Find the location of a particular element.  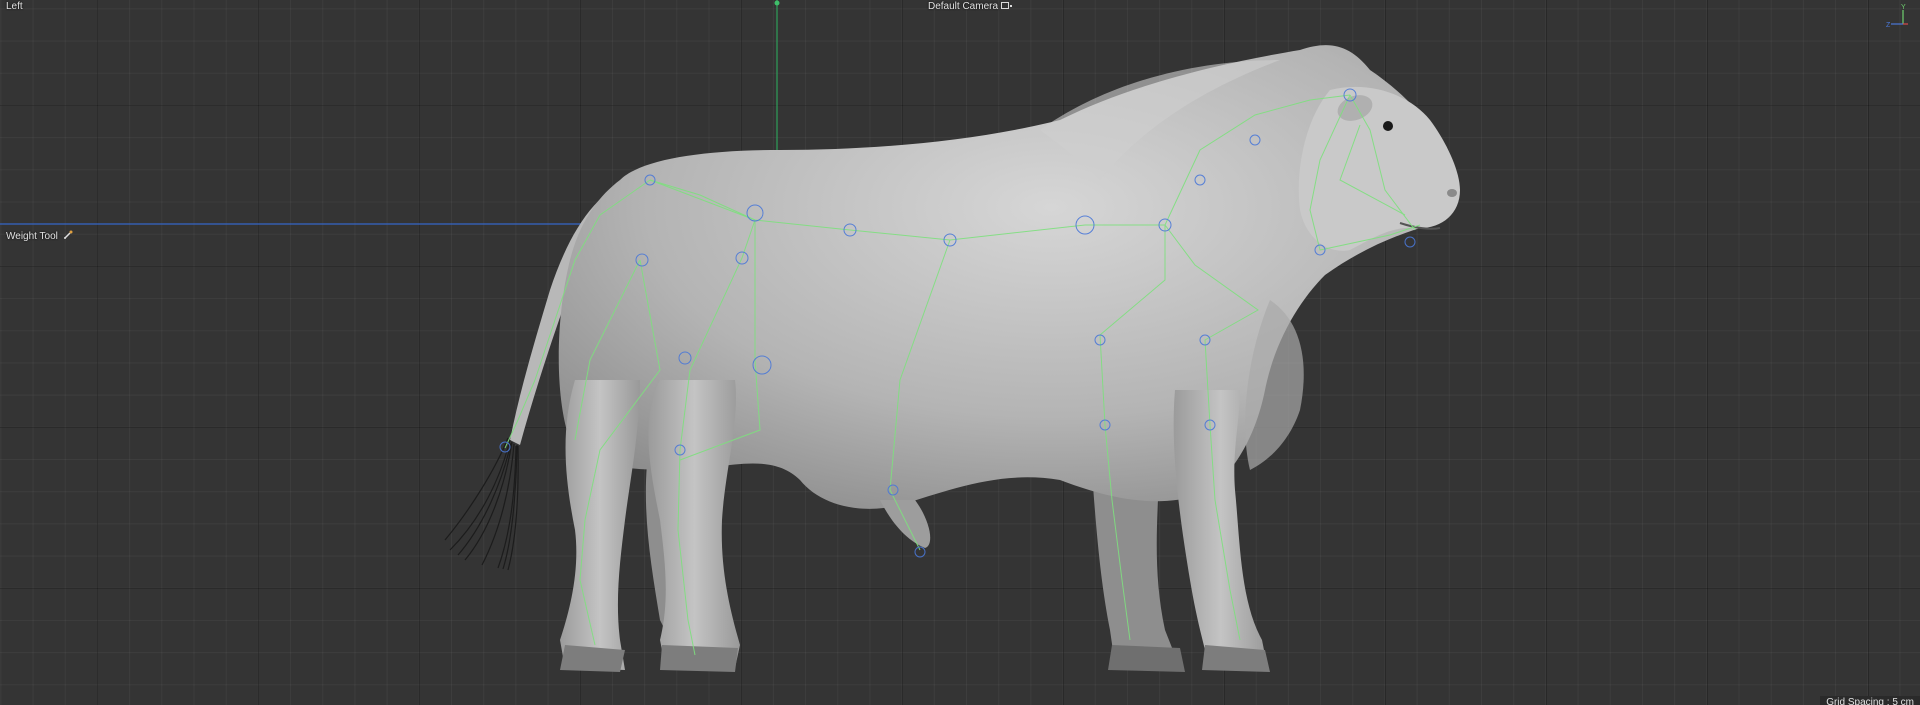

active-tool-label: Weight Tool is located at coordinates (39, 236).